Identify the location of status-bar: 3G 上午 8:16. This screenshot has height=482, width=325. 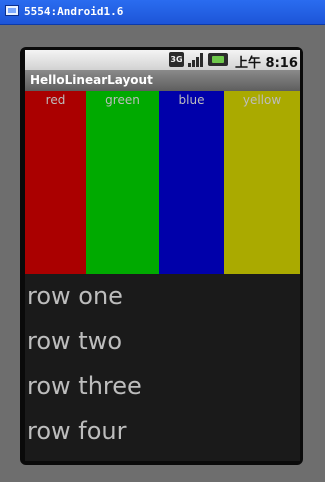
(162, 60).